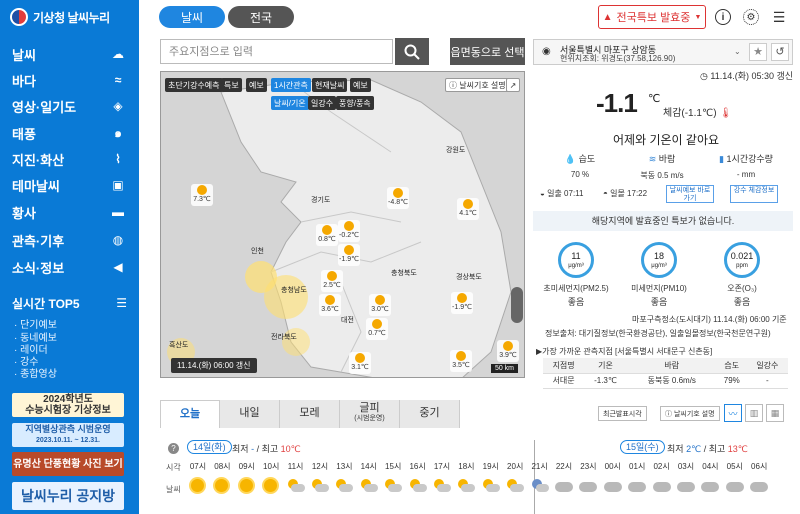  Describe the element at coordinates (398, 198) in the screenshot. I see `map-station: -4.8℃` at that location.